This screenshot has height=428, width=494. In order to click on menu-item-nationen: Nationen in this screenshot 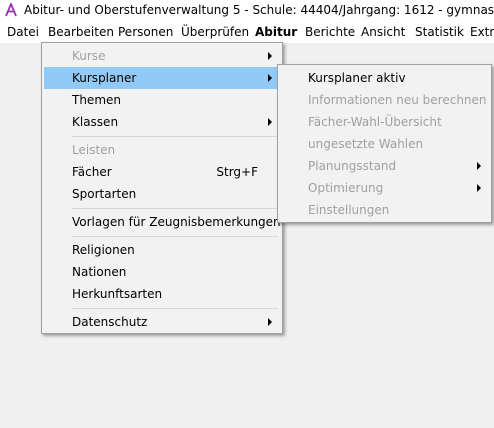, I will do `click(162, 272)`.